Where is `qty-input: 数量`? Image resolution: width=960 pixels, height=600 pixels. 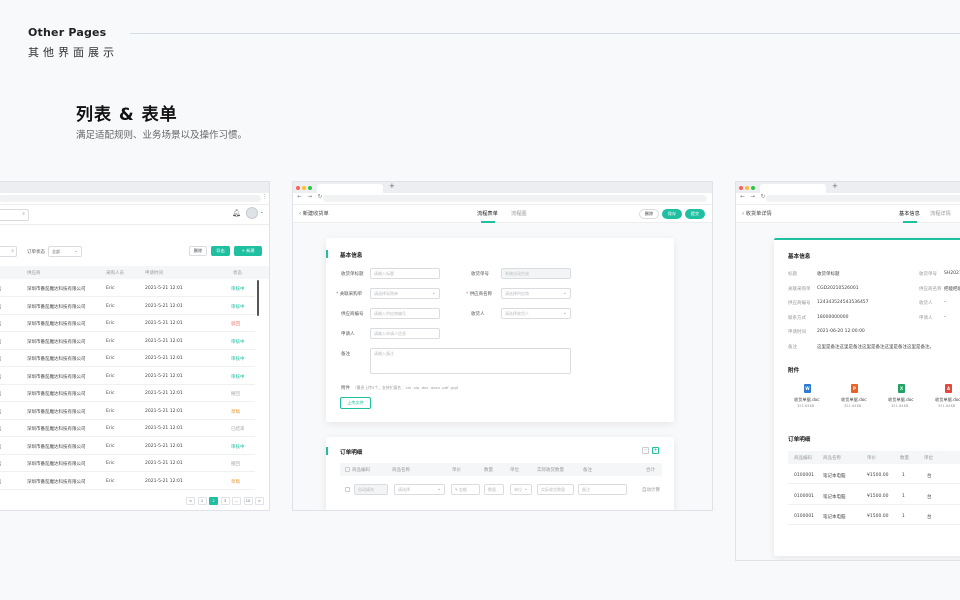
qty-input: 数量 is located at coordinates (494, 489).